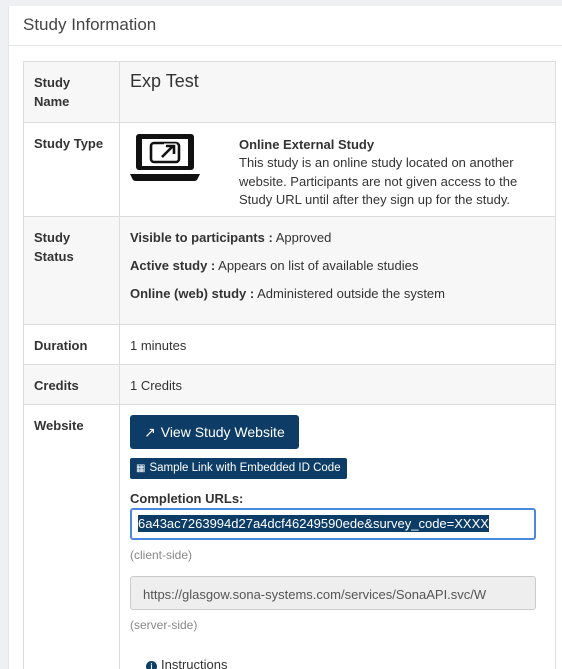  What do you see at coordinates (337, 384) in the screenshot?
I see `credits-value: 1 Credits` at bounding box center [337, 384].